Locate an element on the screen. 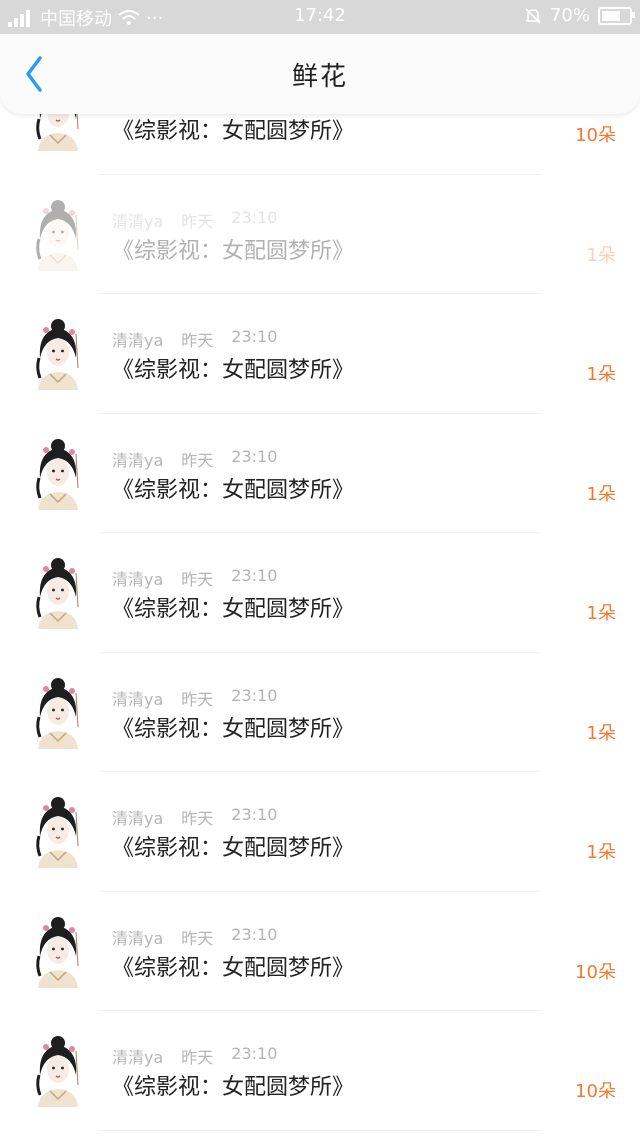  page-title: 鲜花 is located at coordinates (319, 77).